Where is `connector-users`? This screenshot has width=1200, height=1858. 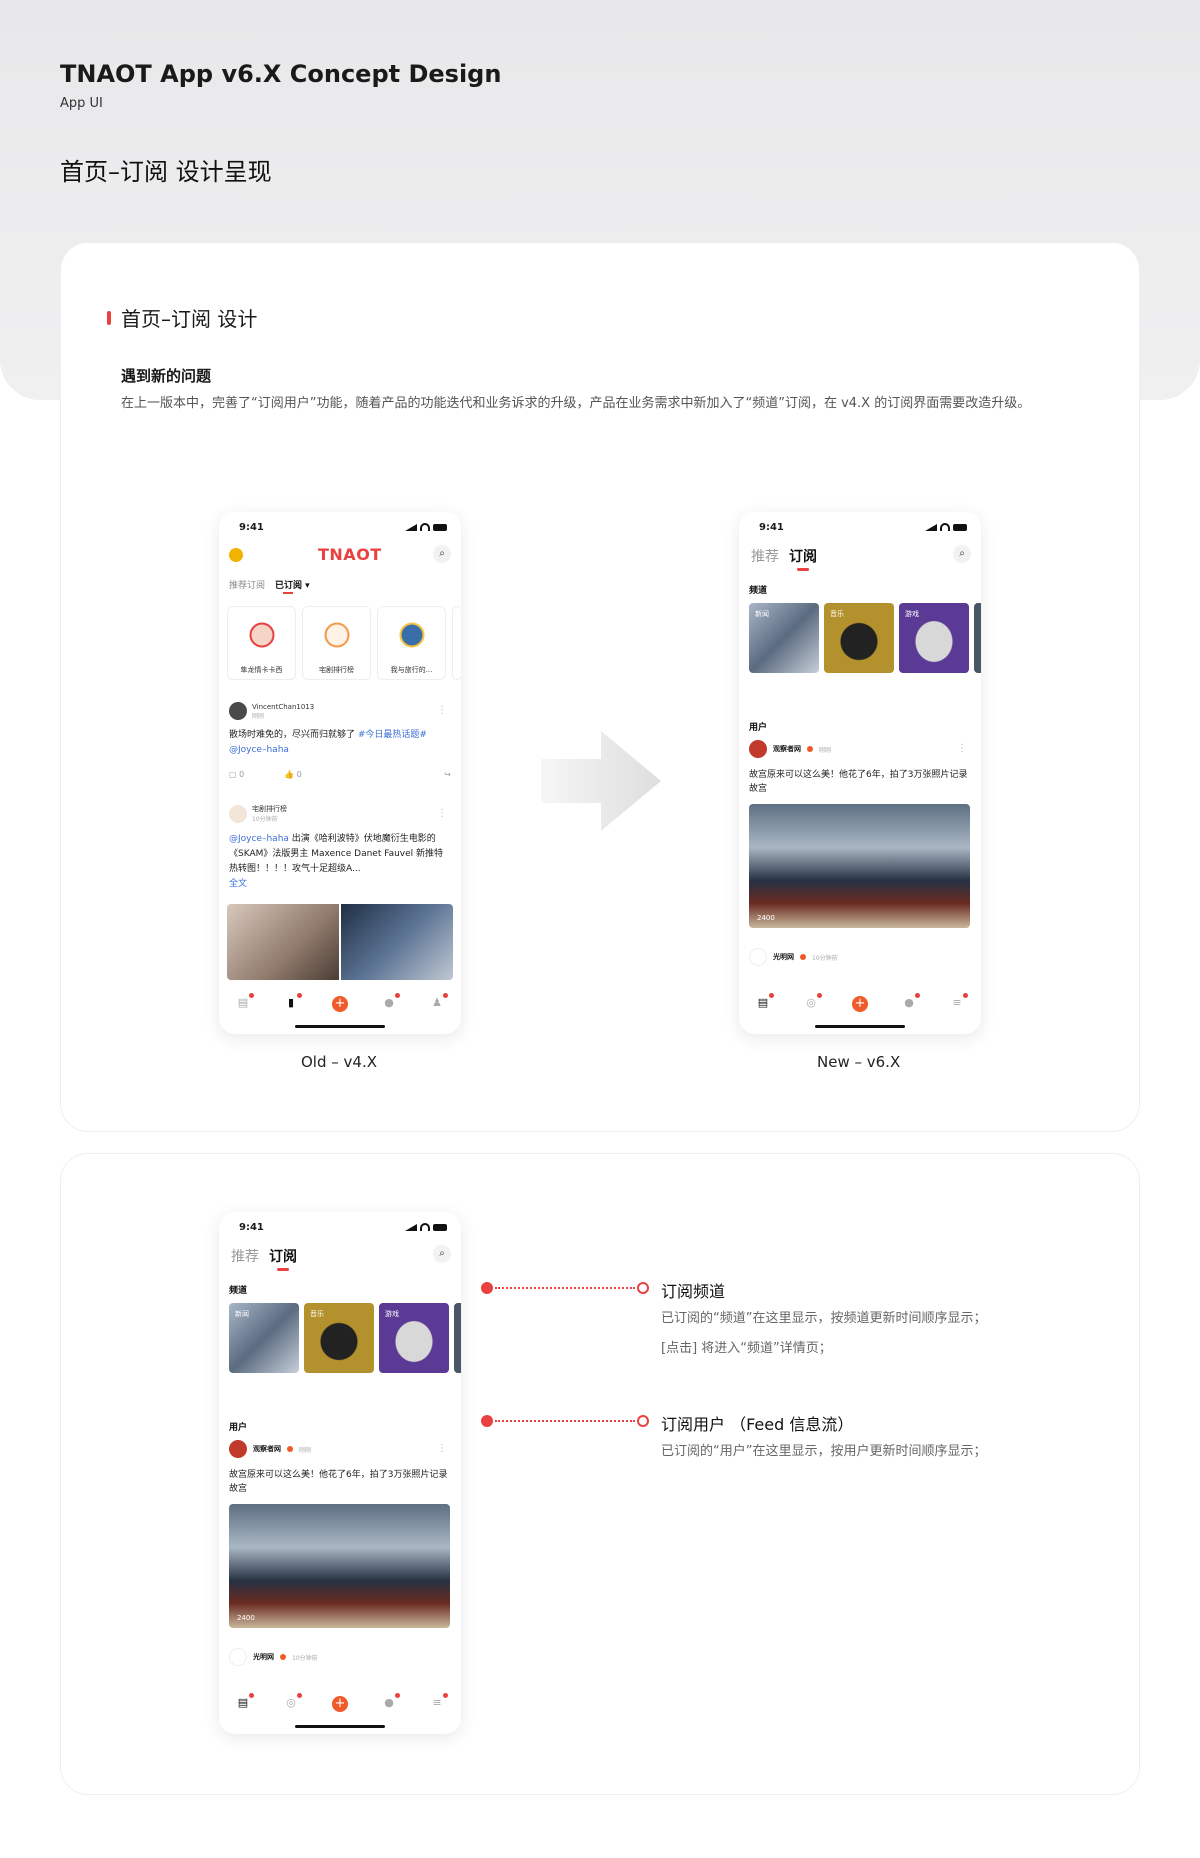 connector-users is located at coordinates (565, 1421).